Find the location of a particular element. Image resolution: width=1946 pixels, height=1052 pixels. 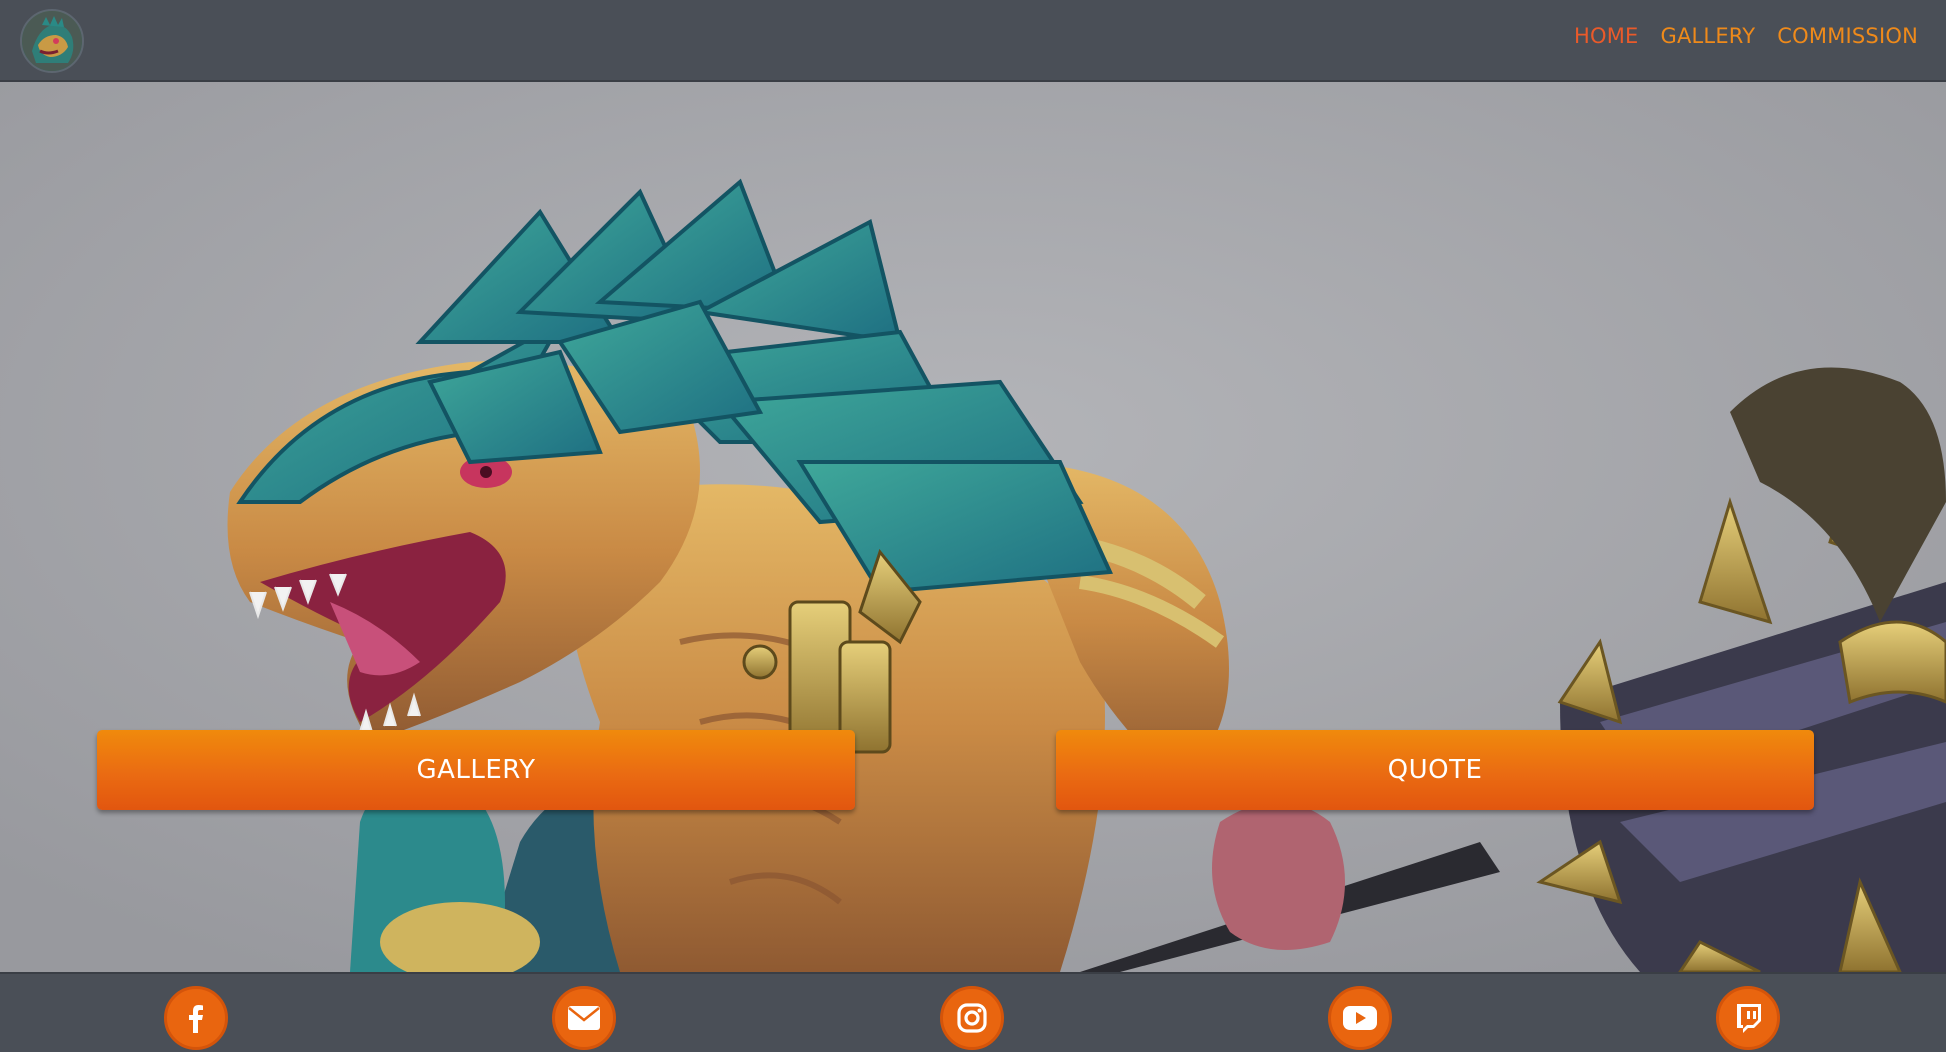

gallery-button: GALLERY is located at coordinates (476, 770).